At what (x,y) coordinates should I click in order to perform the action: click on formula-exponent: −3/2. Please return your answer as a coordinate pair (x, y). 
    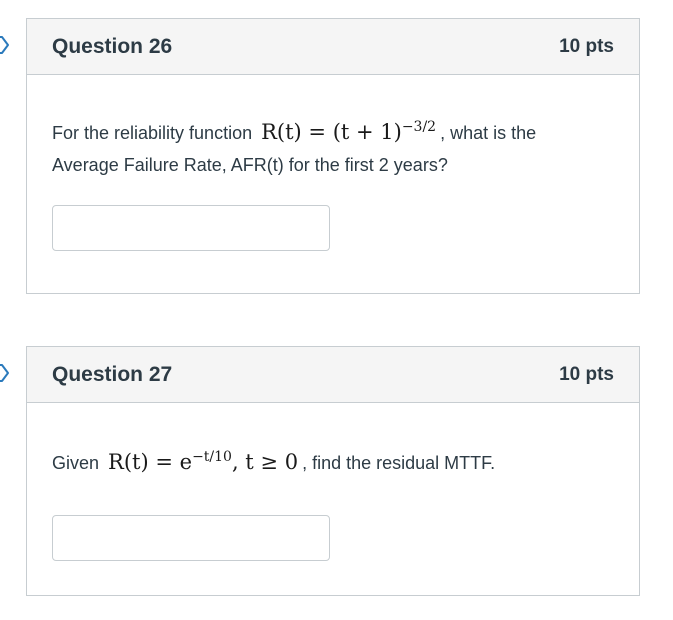
    Looking at the image, I should click on (419, 127).